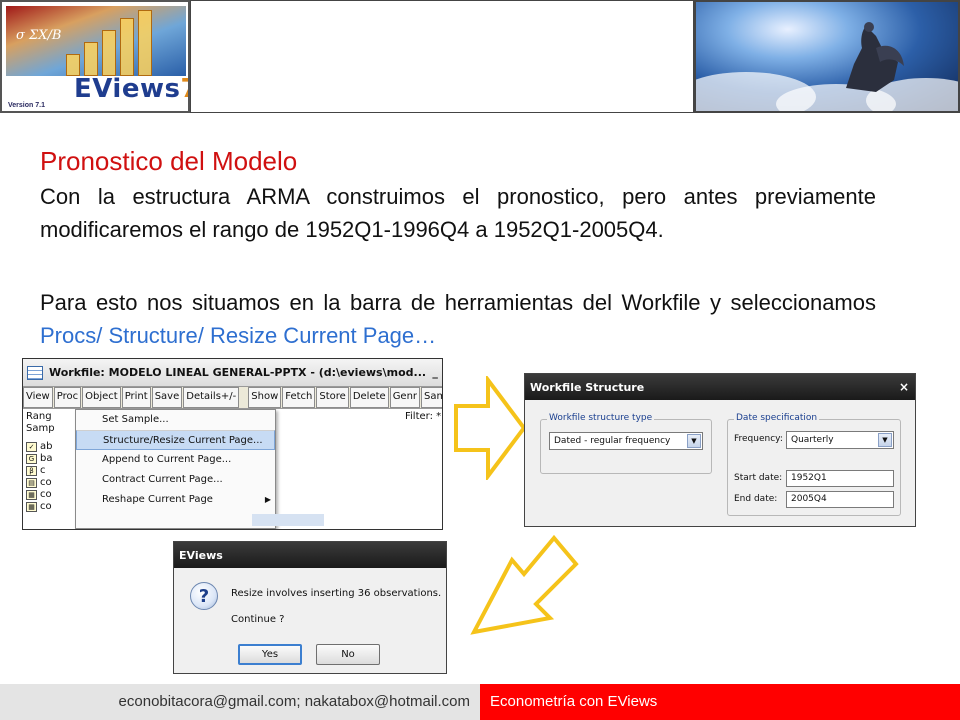  What do you see at coordinates (758, 478) in the screenshot?
I see `start-date-label: Start date:` at bounding box center [758, 478].